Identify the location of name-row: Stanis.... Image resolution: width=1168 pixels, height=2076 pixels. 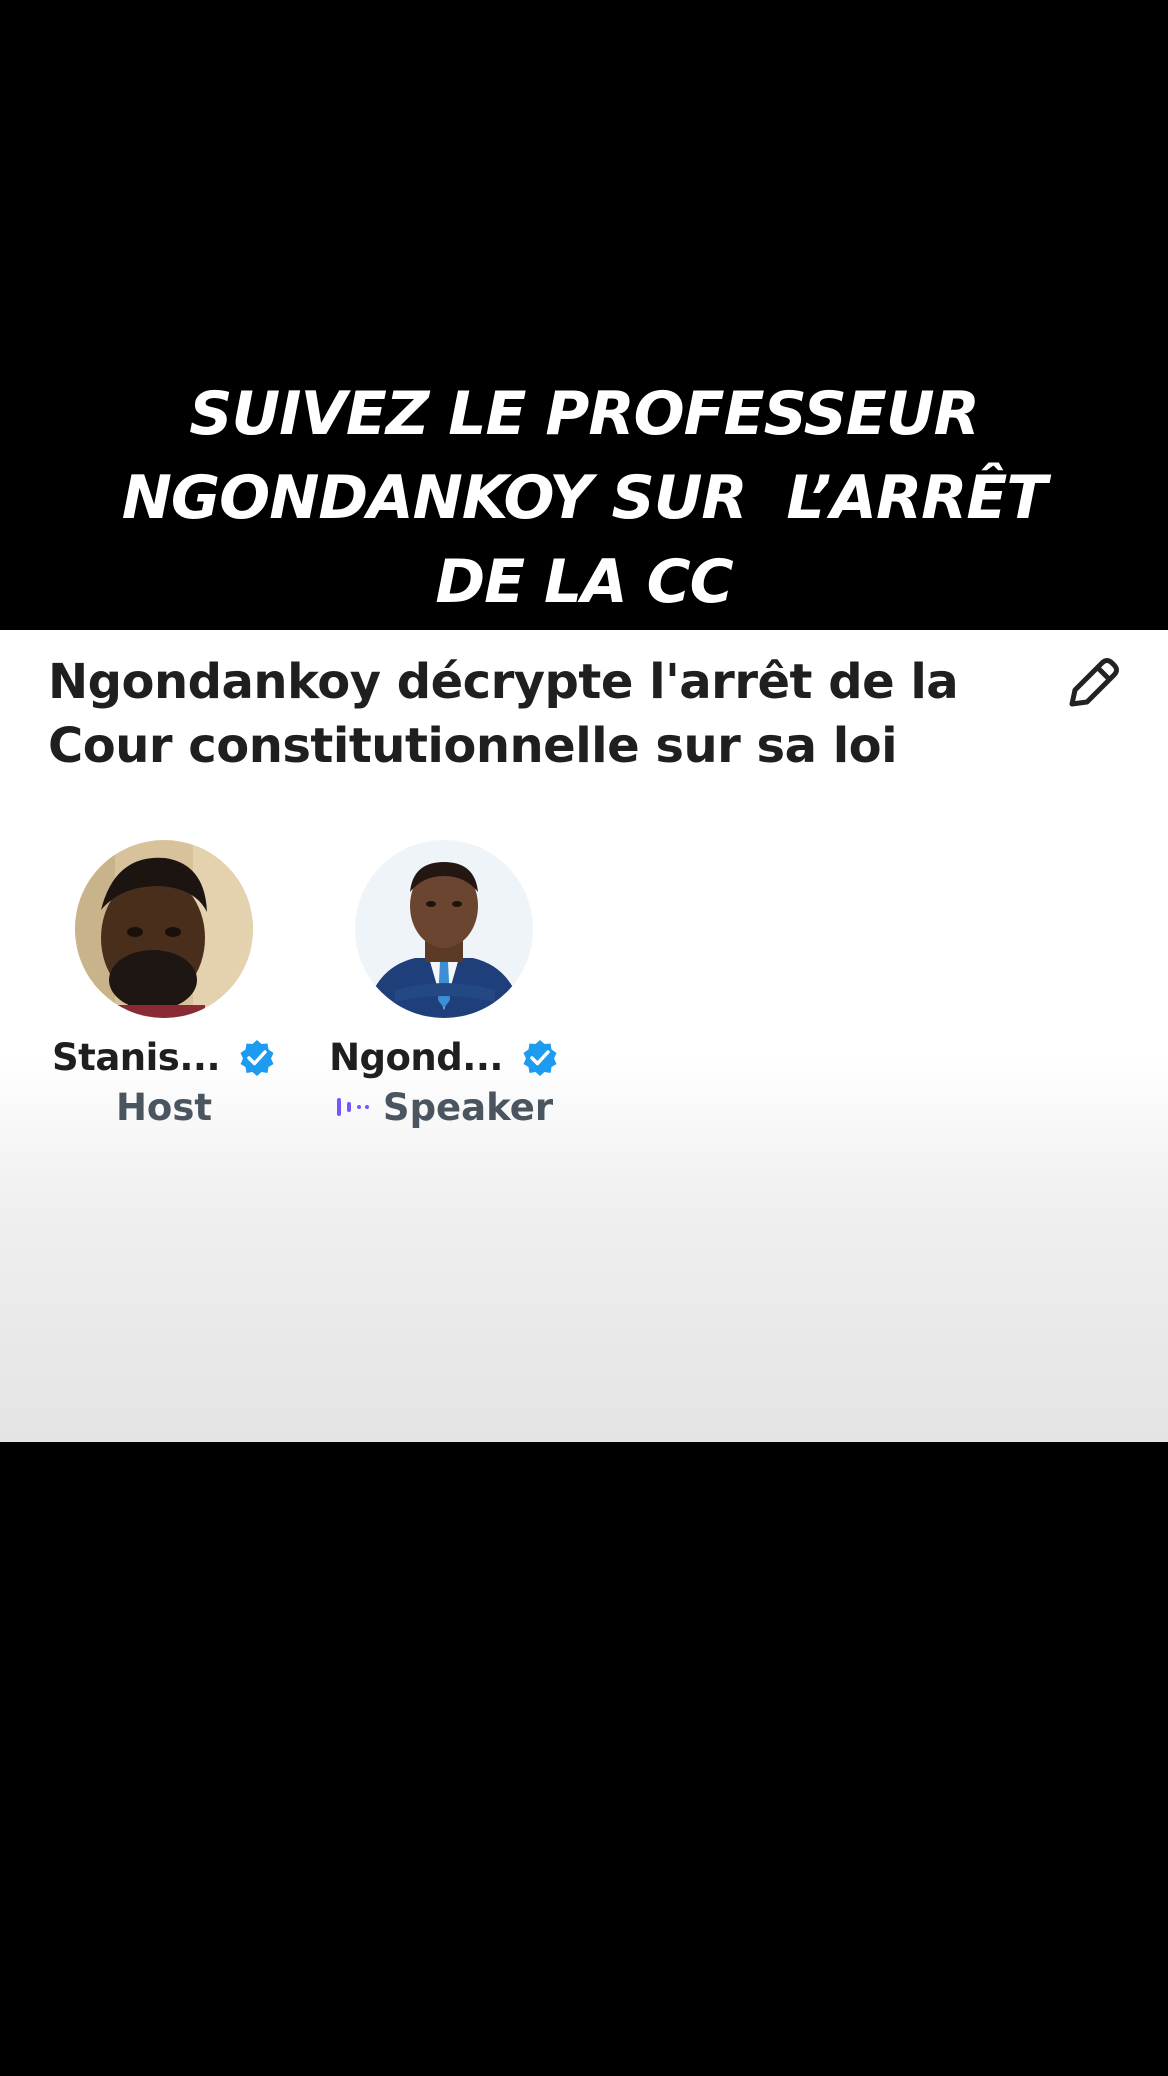
(164, 1057).